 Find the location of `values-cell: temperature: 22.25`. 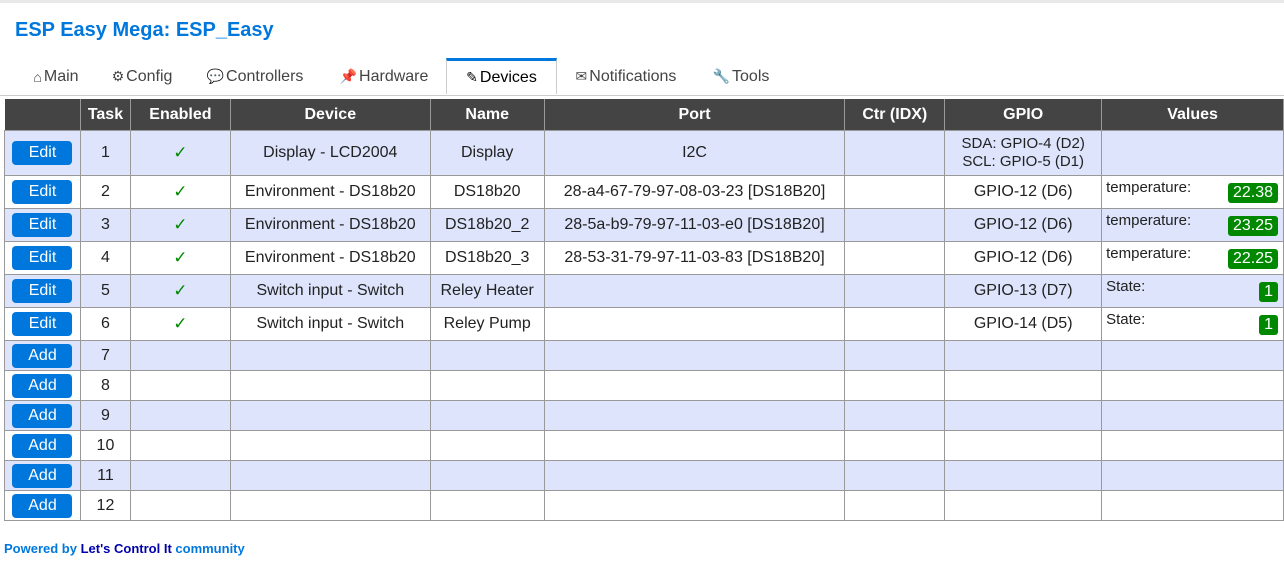

values-cell: temperature: 22.25 is located at coordinates (1192, 258).